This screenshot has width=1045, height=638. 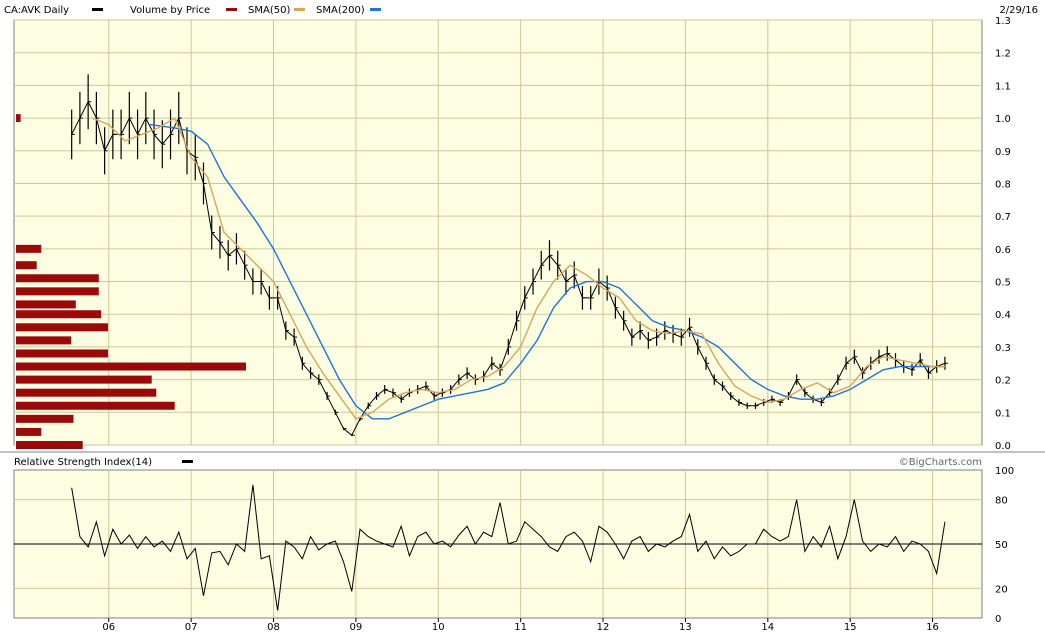 What do you see at coordinates (603, 627) in the screenshot?
I see `x-tick-label: 12` at bounding box center [603, 627].